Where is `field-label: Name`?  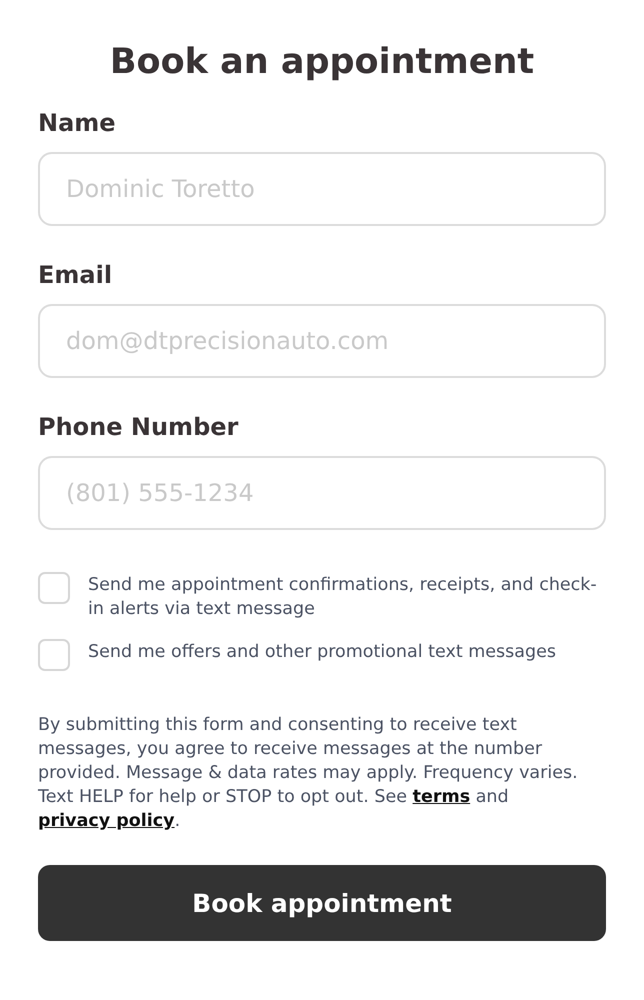
field-label: Name is located at coordinates (77, 123).